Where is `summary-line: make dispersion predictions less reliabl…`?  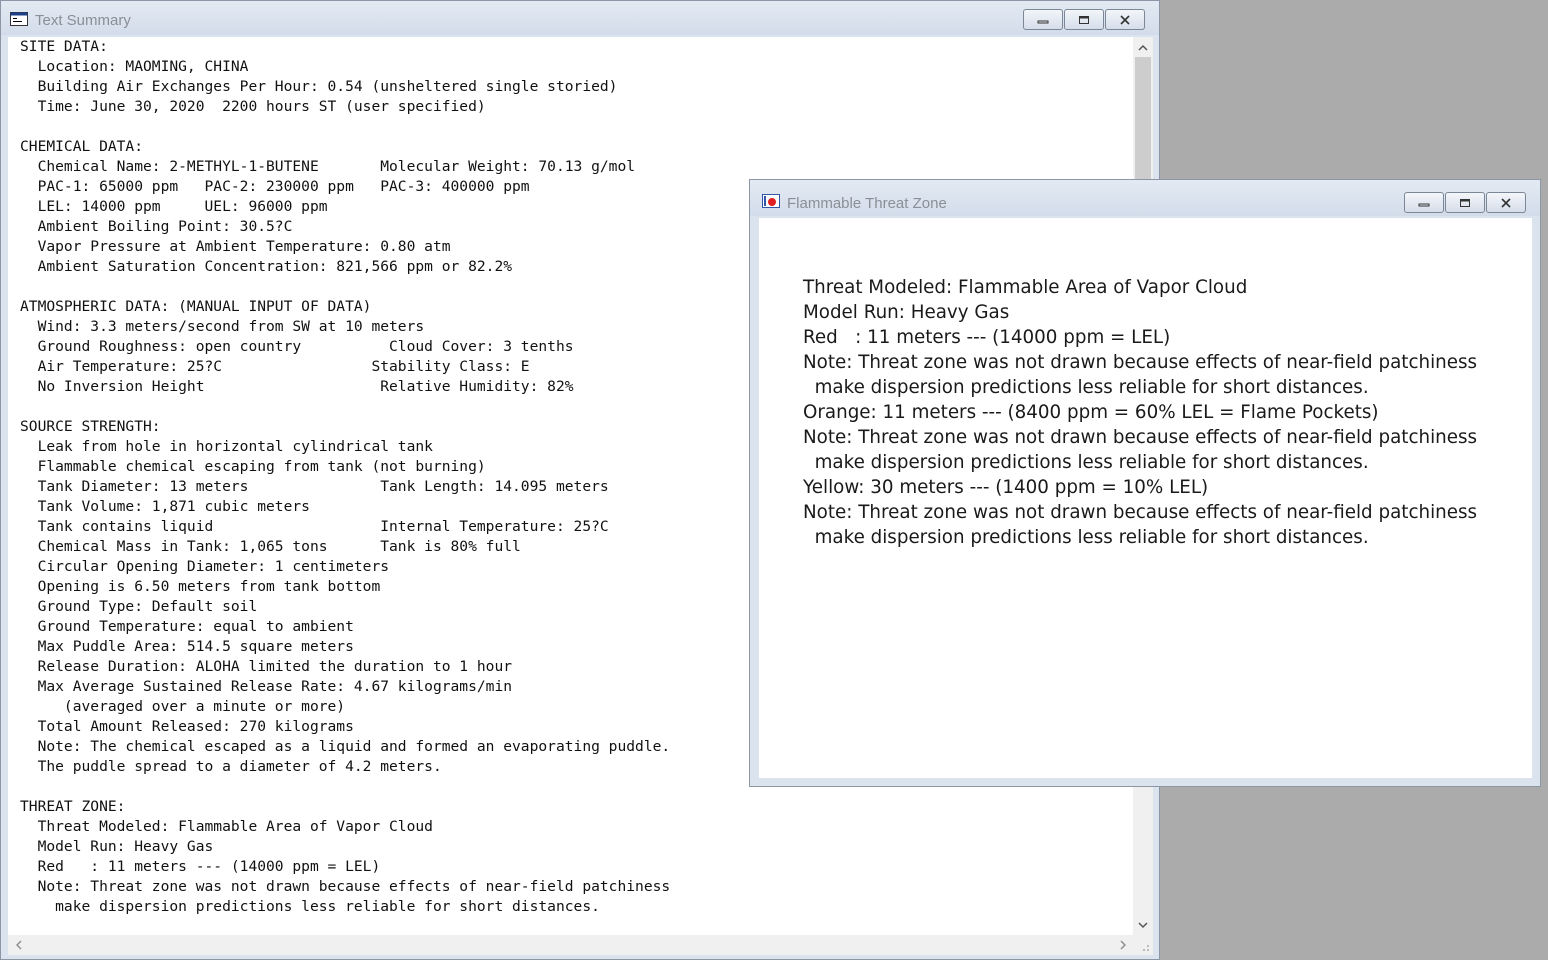
summary-line: make dispersion predictions less reliabl… is located at coordinates (310, 906).